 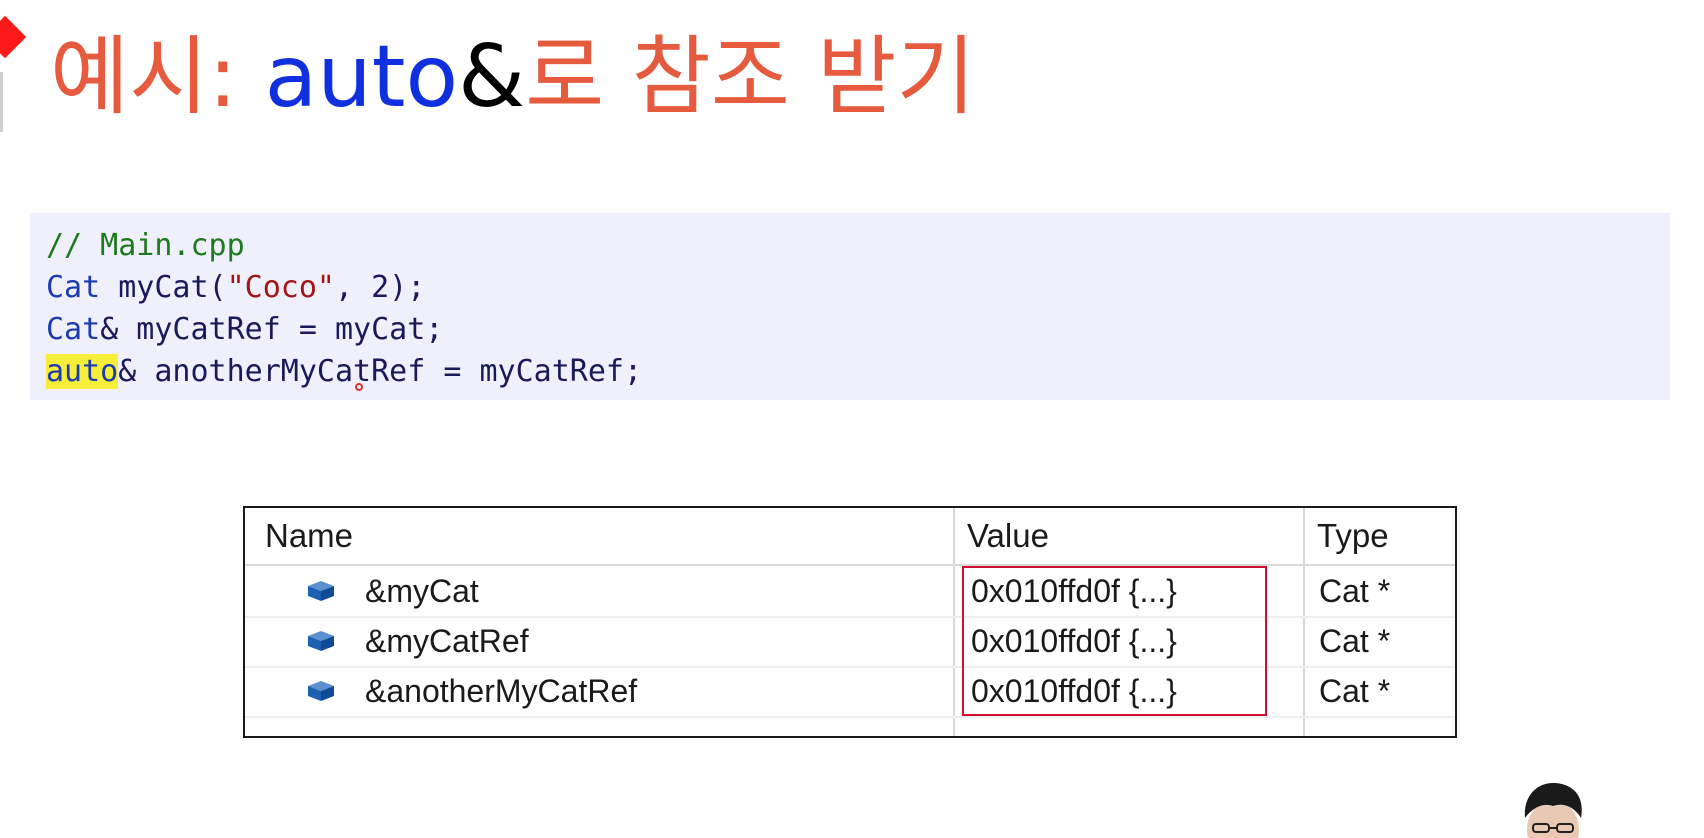 I want to click on value-highlight-box, so click(x=1114, y=641).